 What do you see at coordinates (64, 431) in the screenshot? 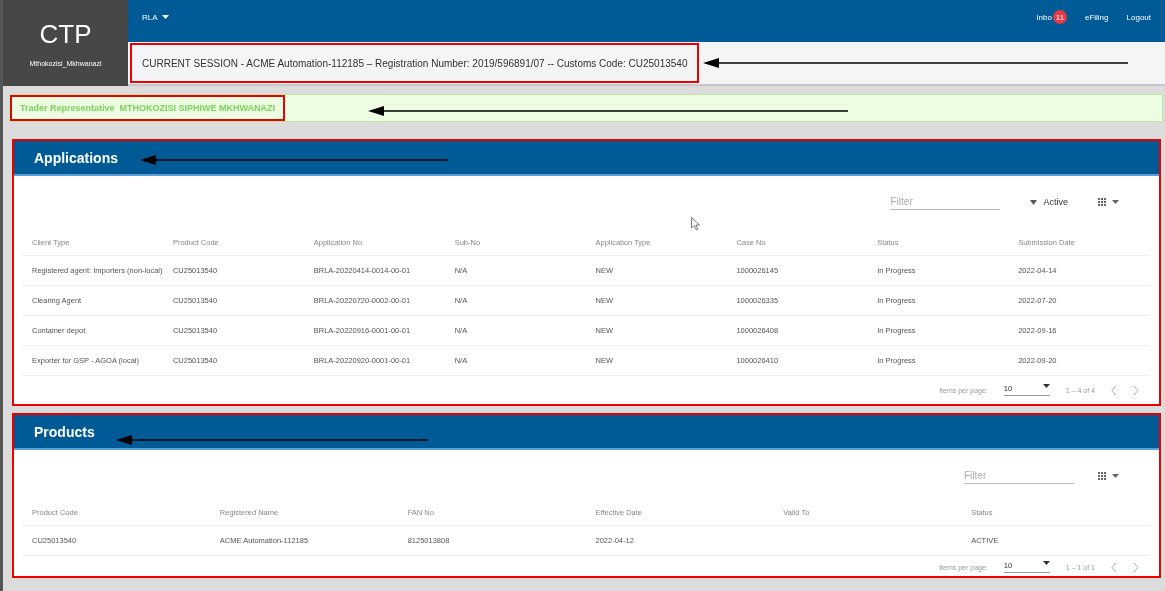
I see `panel-title: Products` at bounding box center [64, 431].